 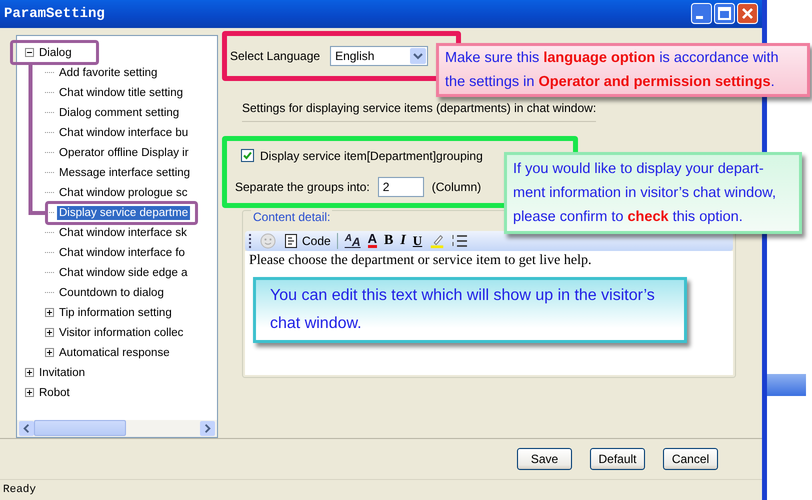 What do you see at coordinates (114, 353) in the screenshot?
I see `tree-item: Automatical response` at bounding box center [114, 353].